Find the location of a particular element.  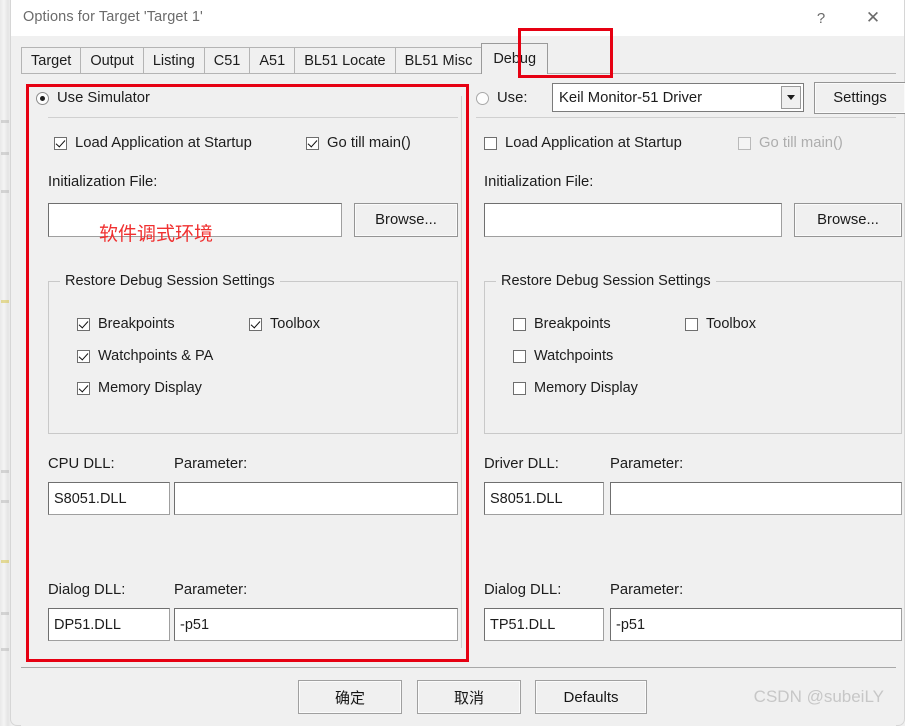

drv-go-till-main-checkbox-icon is located at coordinates (744, 143).